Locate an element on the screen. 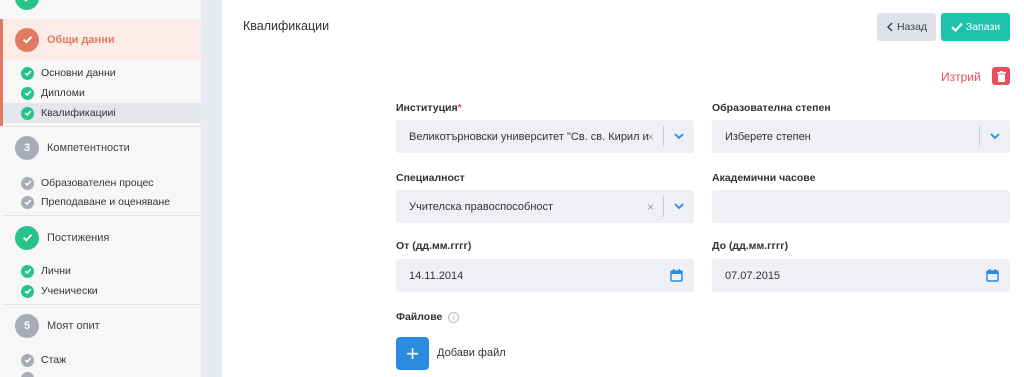 This screenshot has height=377, width=1024. step-number-badge: 5 is located at coordinates (27, 325).